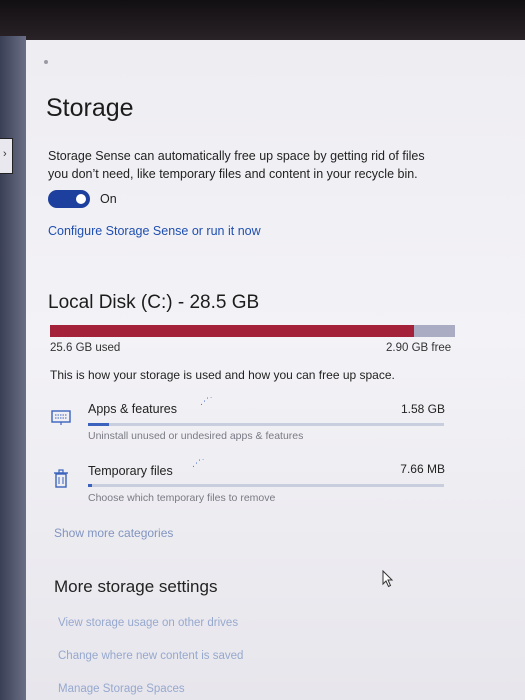 The height and width of the screenshot is (700, 525). Describe the element at coordinates (61, 417) in the screenshot. I see `keyboard-icon` at that location.